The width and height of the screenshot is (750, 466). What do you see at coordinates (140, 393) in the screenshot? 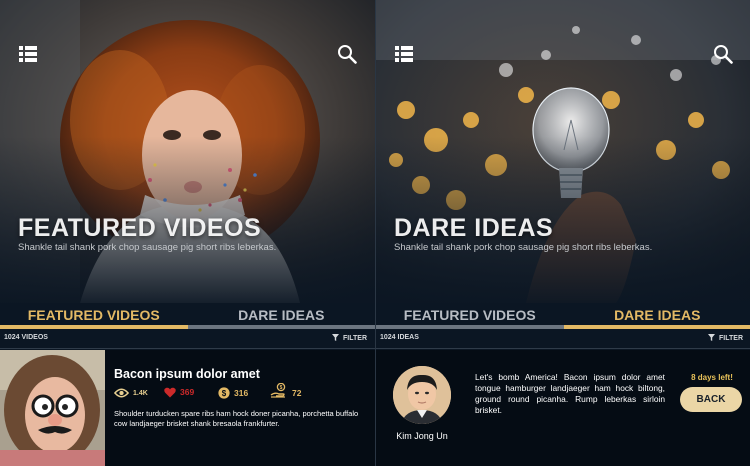
I see `views-count: 1.4K` at bounding box center [140, 393].